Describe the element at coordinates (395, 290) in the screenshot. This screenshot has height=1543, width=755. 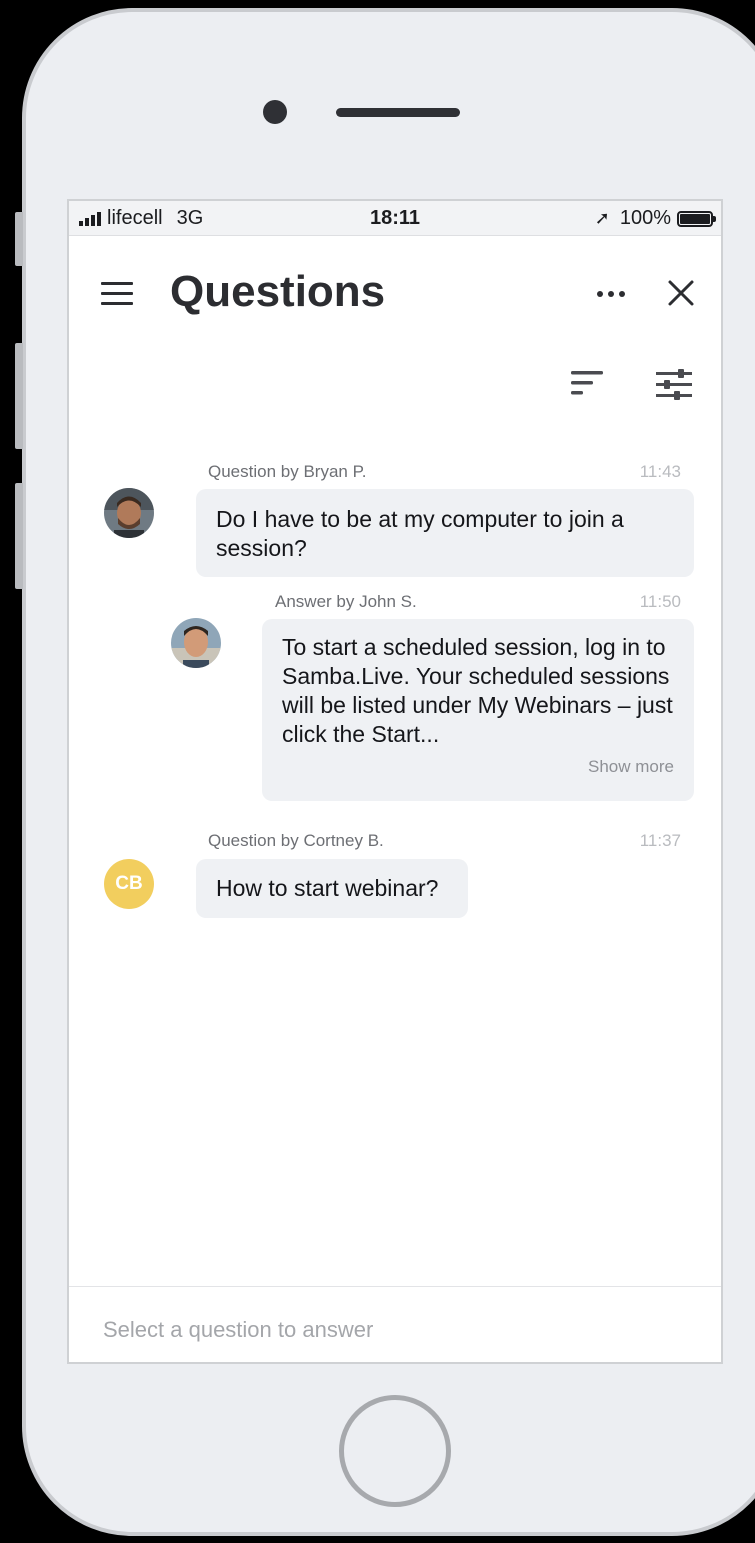
I see `app-header: Questions` at that location.